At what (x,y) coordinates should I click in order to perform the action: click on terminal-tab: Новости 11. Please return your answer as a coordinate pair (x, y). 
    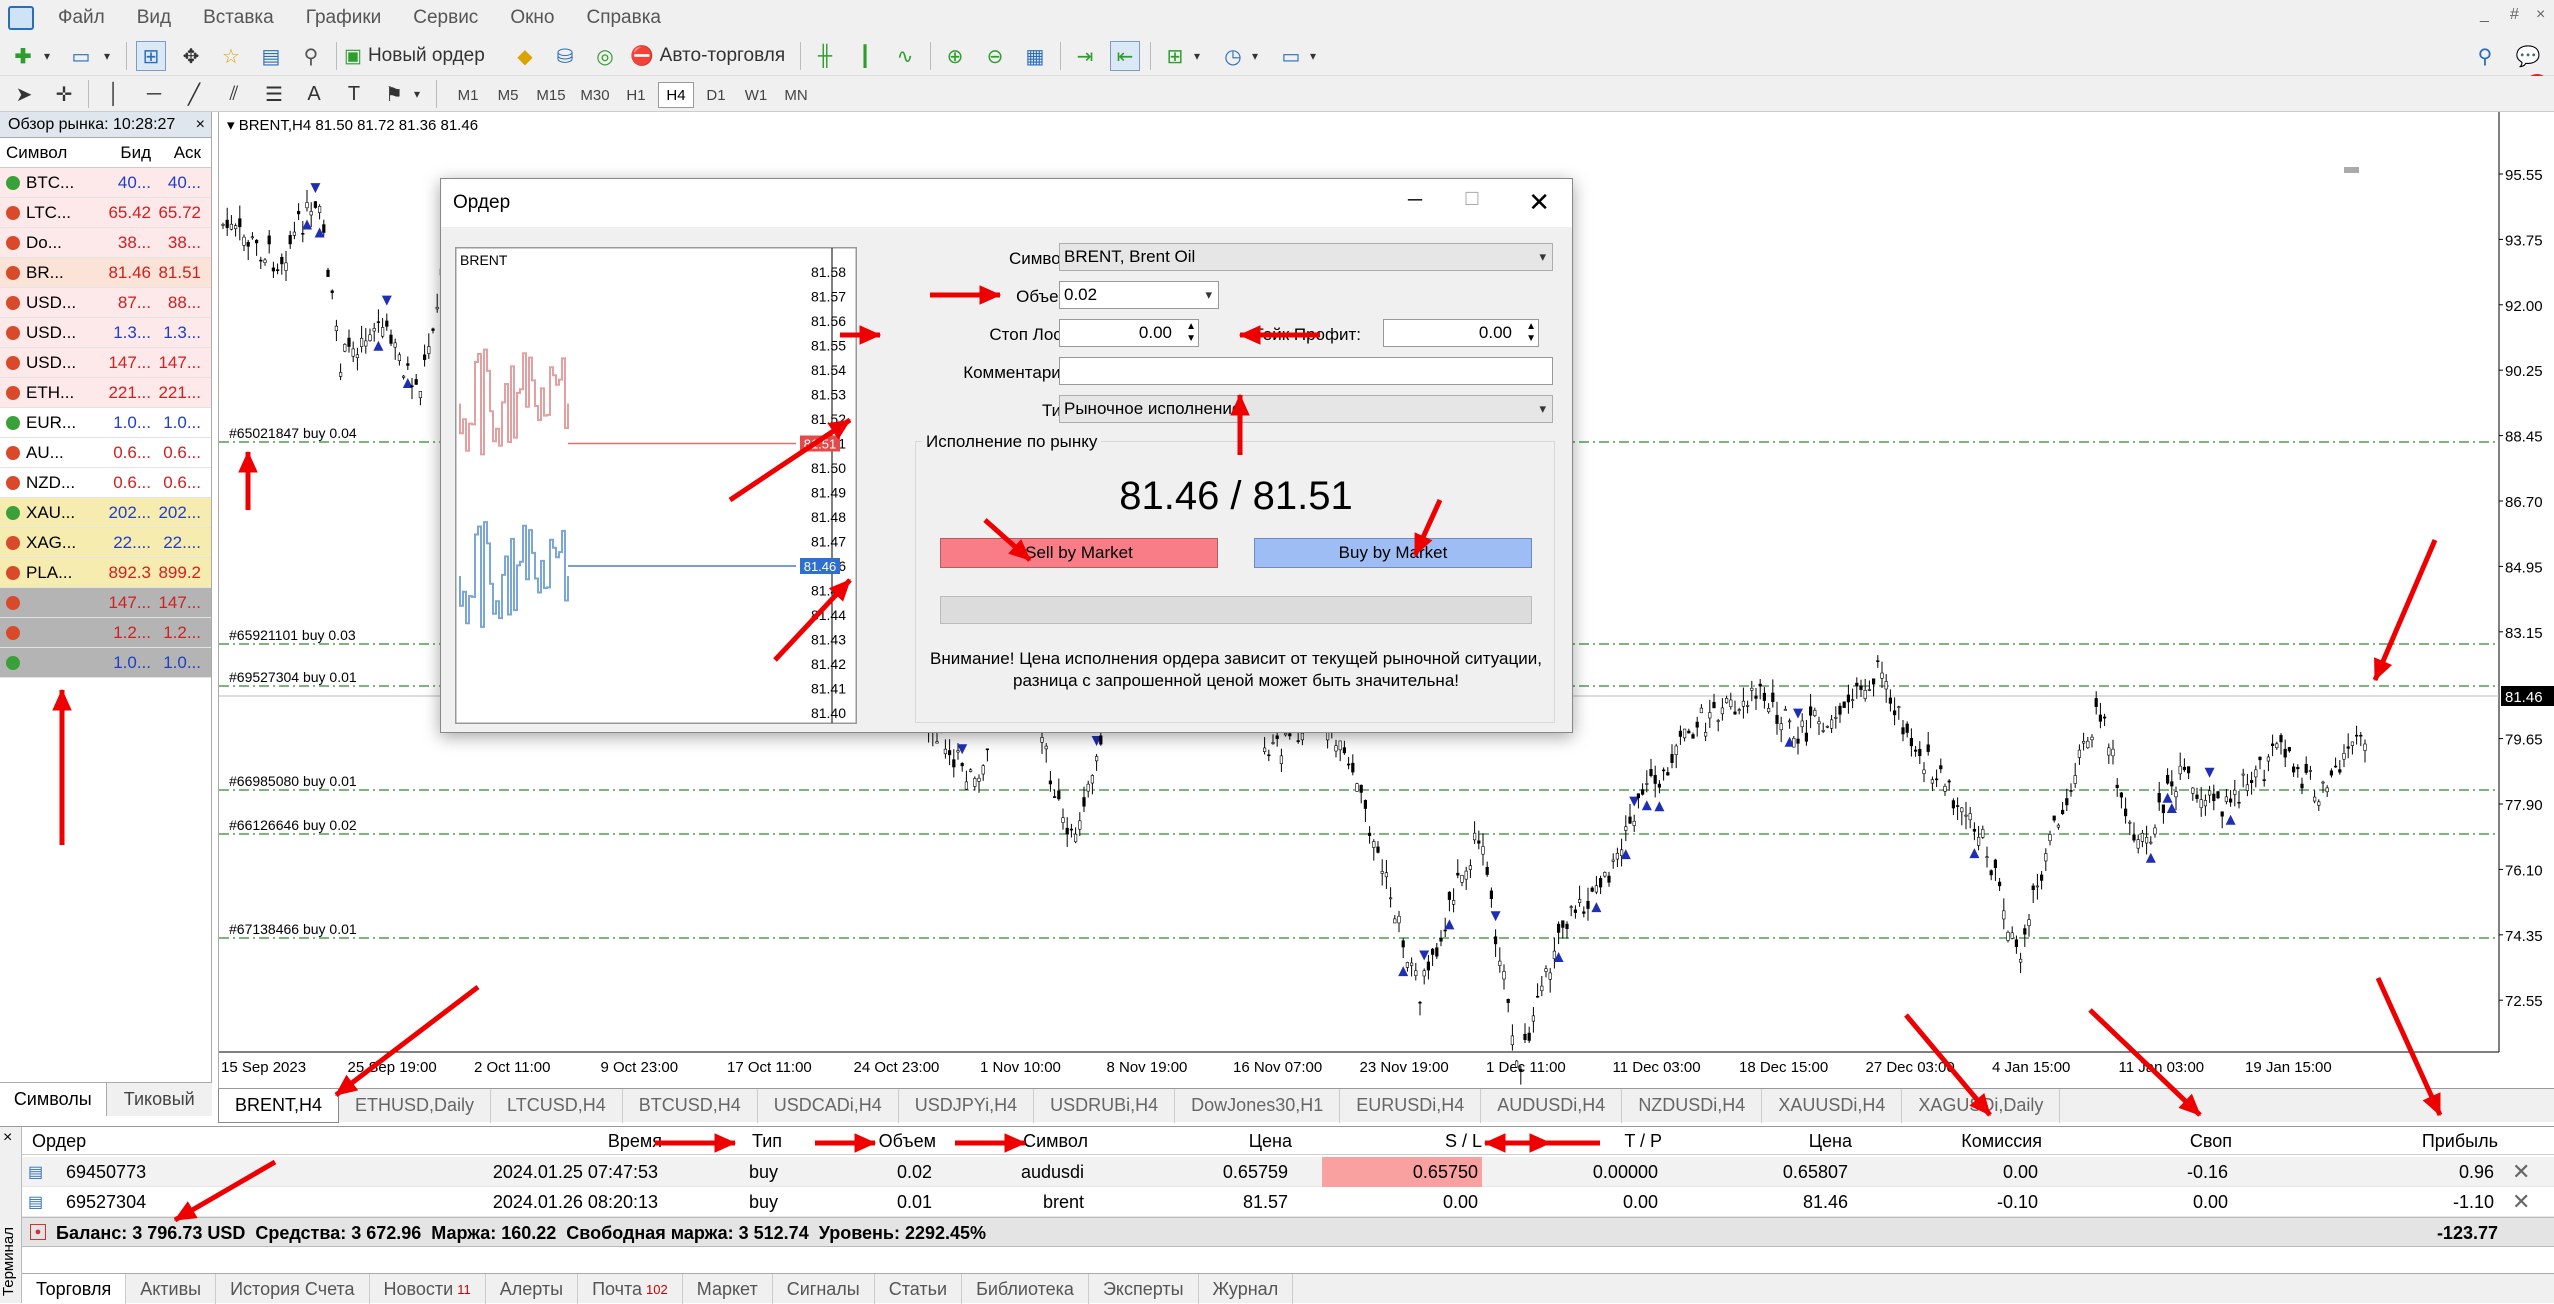
    Looking at the image, I should click on (428, 1289).